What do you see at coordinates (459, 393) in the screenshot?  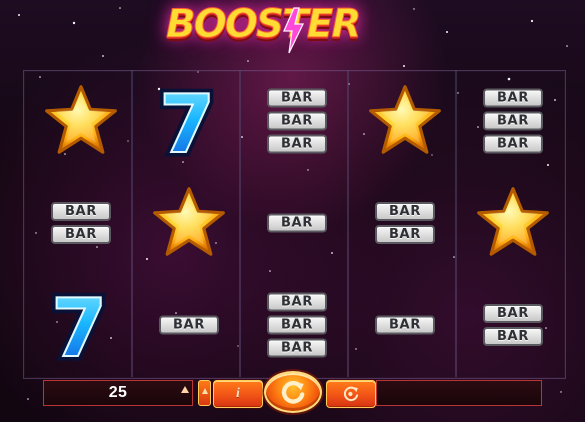 I see `message-box` at bounding box center [459, 393].